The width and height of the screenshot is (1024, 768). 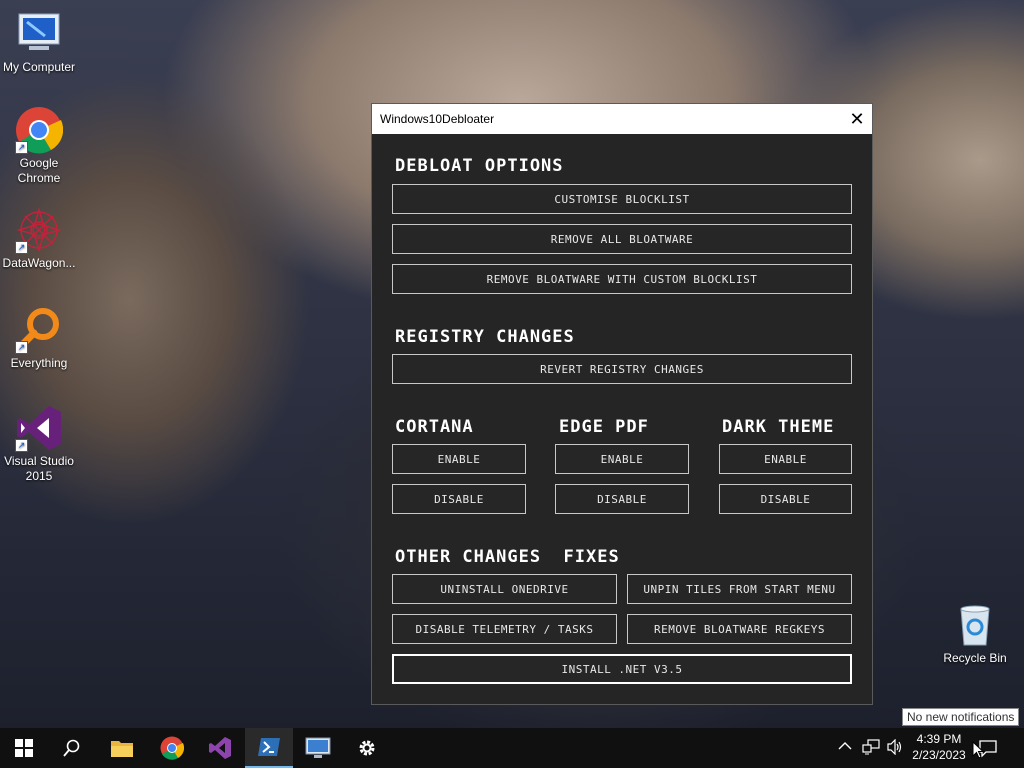 What do you see at coordinates (485, 337) in the screenshot?
I see `section-registry-changes: REGISTRY CHANGES` at bounding box center [485, 337].